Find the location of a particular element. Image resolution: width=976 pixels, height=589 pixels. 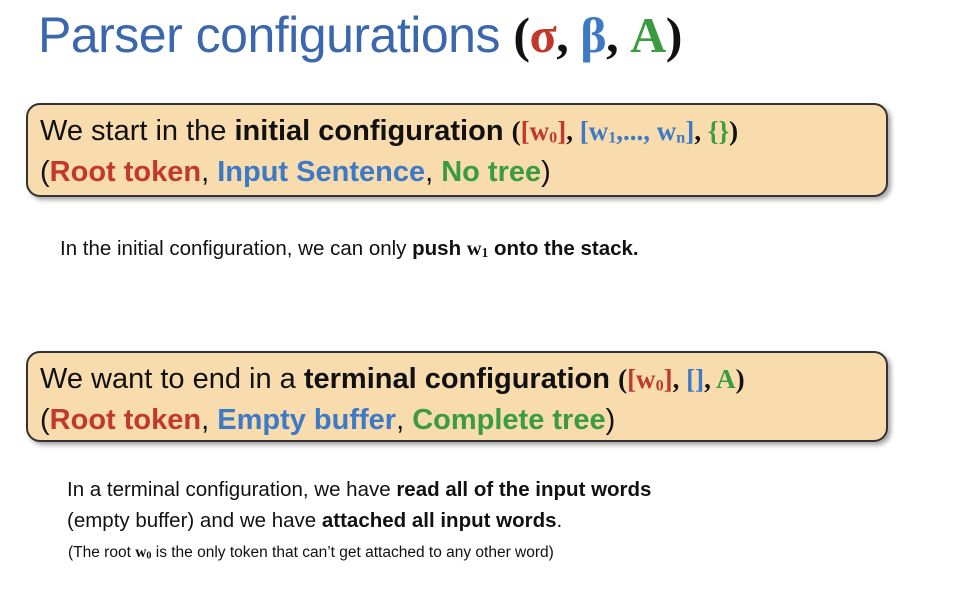

initial-tuple-sep-2: , is located at coordinates (701, 131).